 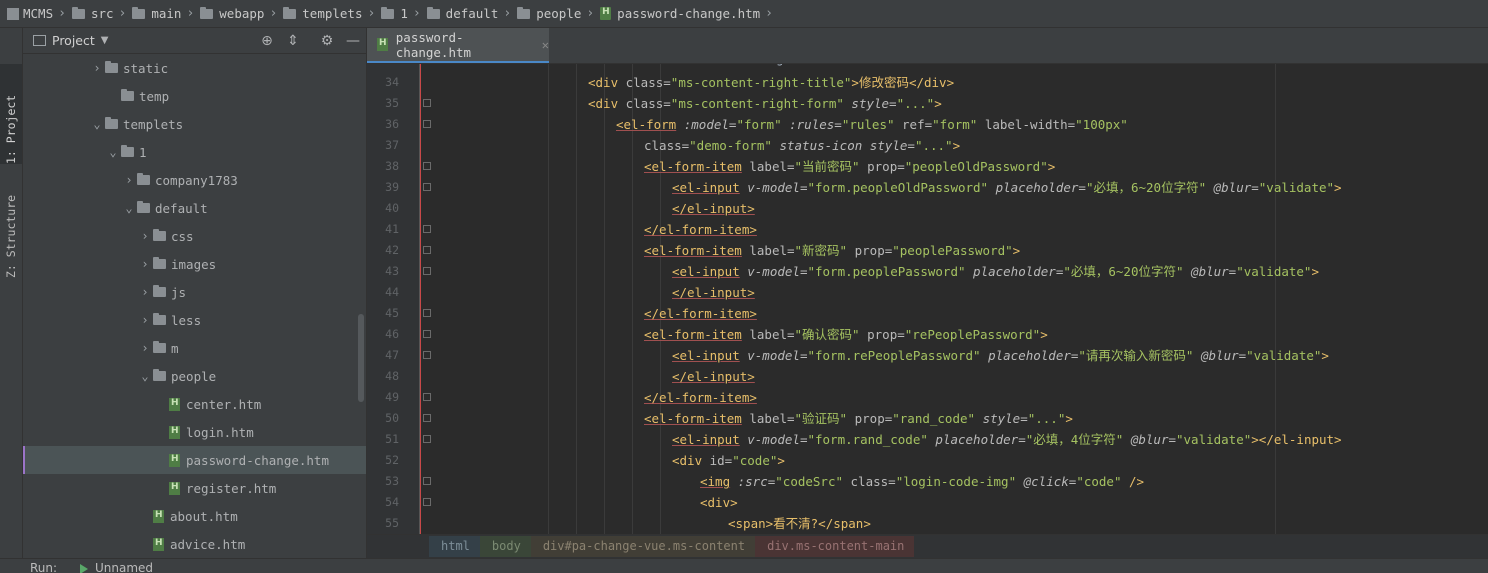 I want to click on code-token: "确认密码", so click(x=827, y=334).